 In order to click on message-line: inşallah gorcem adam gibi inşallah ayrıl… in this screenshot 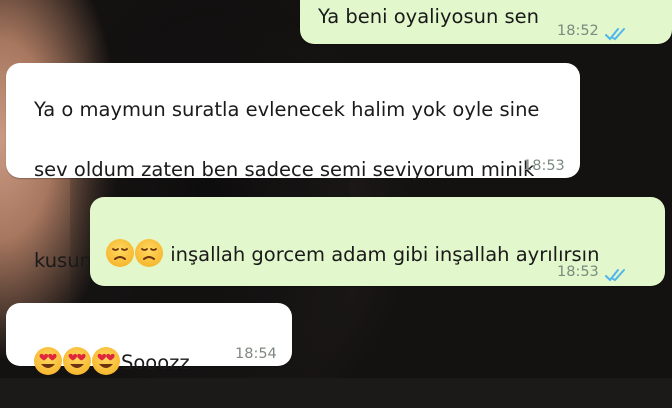, I will do `click(382, 254)`.